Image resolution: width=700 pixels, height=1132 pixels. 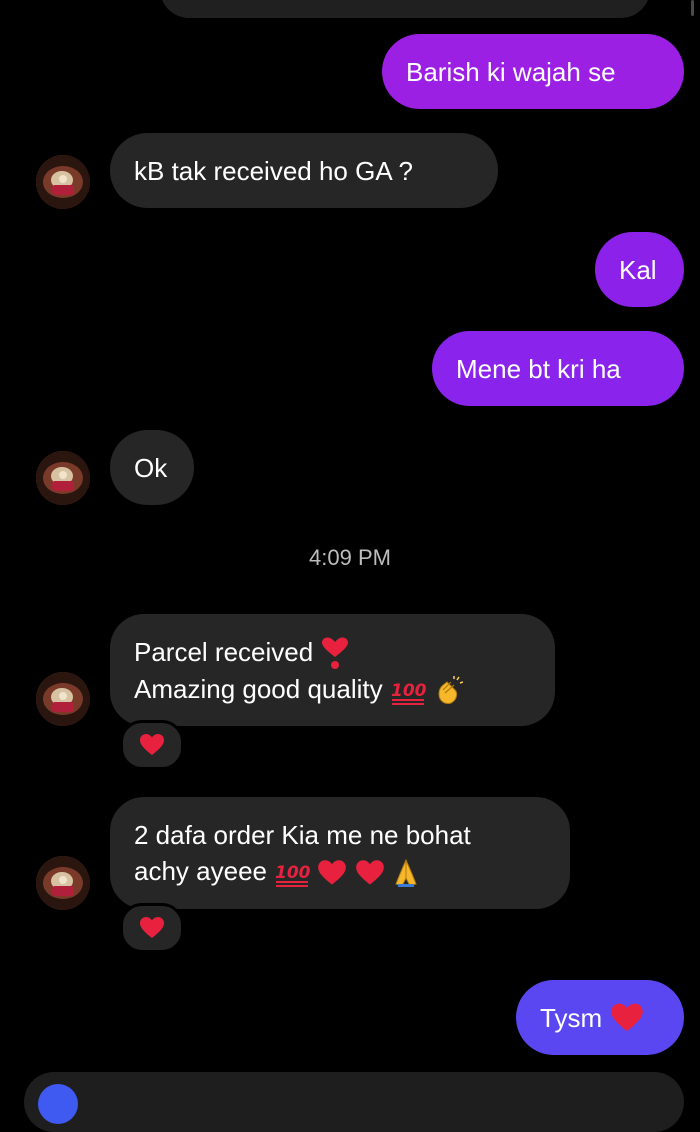 I want to click on received-message-bubble: Parcel received Amazing good quality 100, so click(x=332, y=670).